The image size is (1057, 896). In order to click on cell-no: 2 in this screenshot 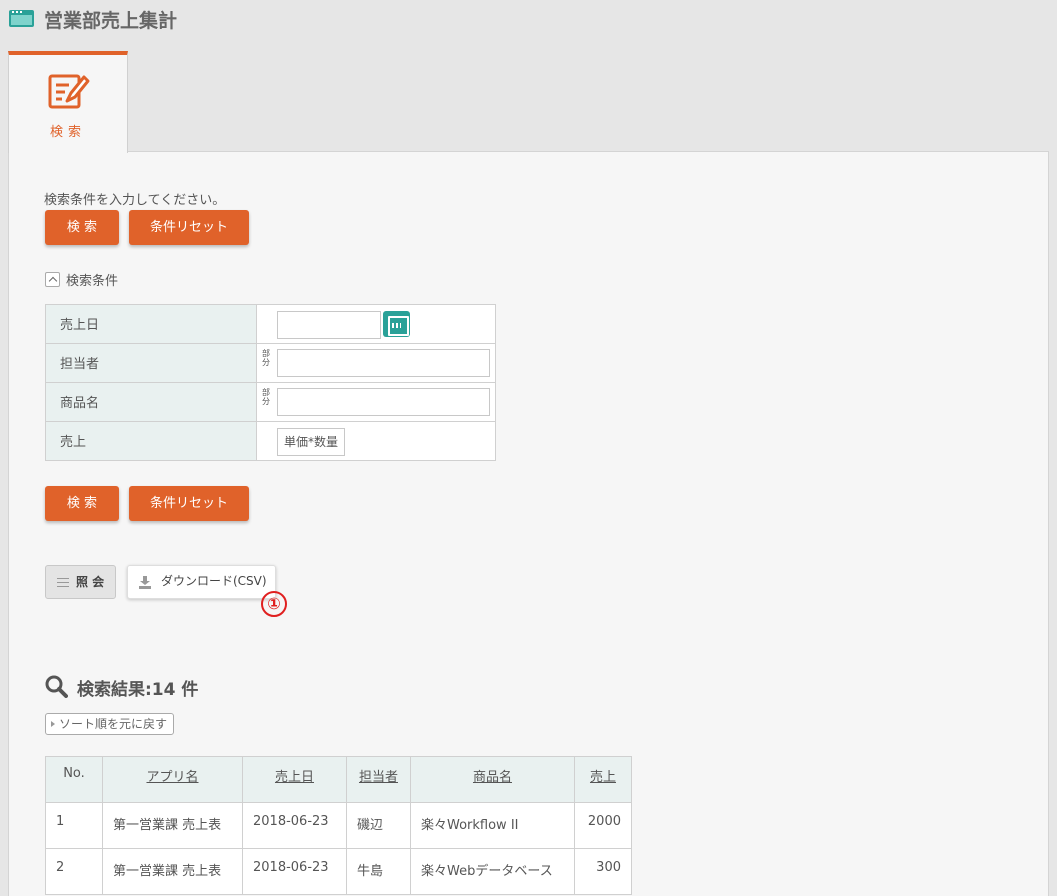, I will do `click(74, 871)`.